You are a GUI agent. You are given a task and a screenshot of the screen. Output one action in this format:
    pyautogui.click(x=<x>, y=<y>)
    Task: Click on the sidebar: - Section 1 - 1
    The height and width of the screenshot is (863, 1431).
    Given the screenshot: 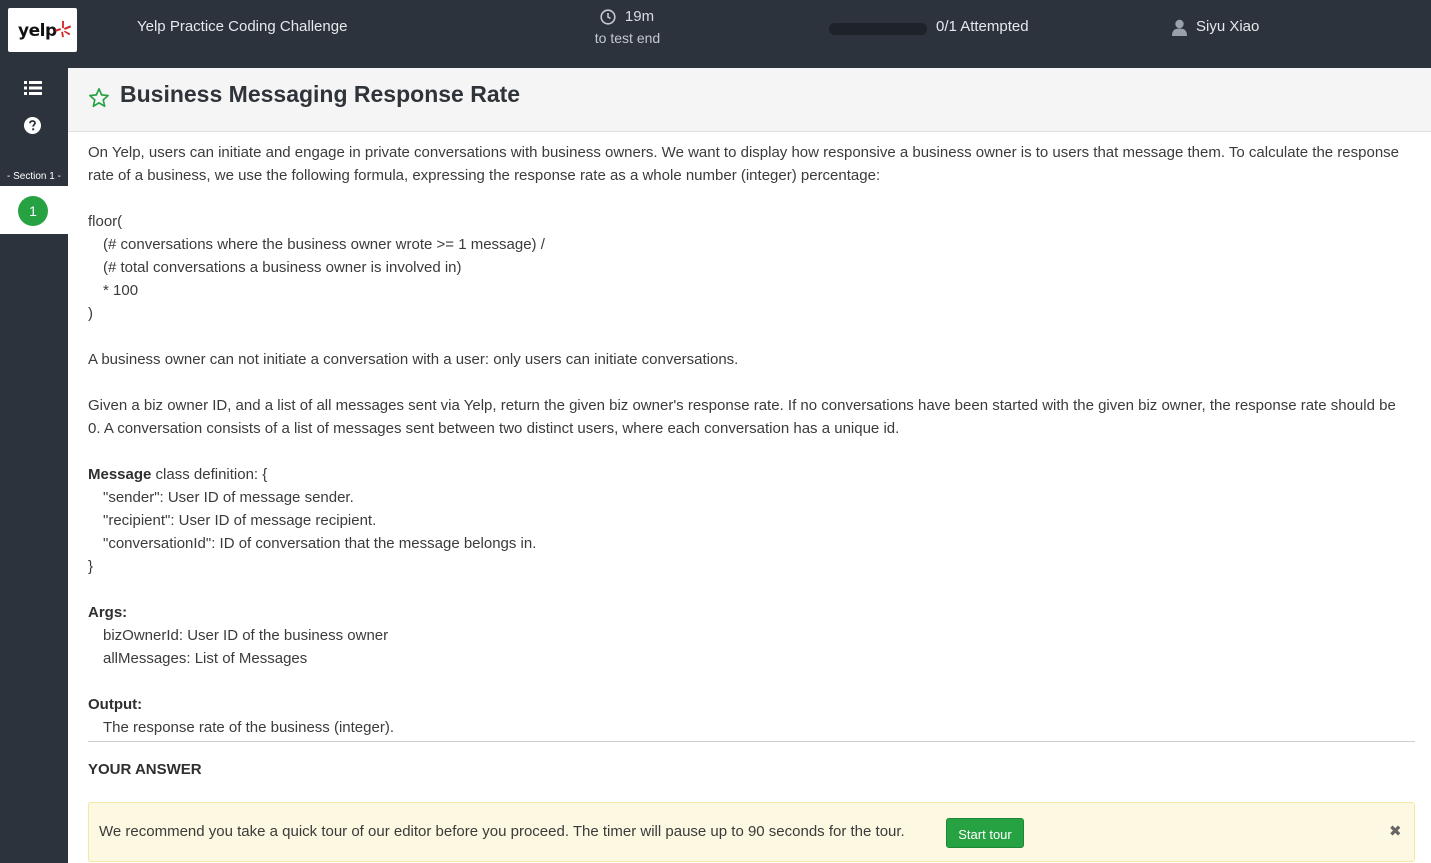 What is the action you would take?
    pyautogui.click(x=34, y=465)
    